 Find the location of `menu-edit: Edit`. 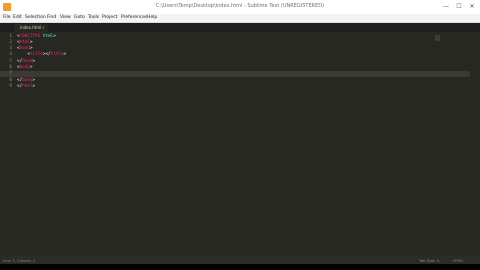

menu-edit: Edit is located at coordinates (17, 17).